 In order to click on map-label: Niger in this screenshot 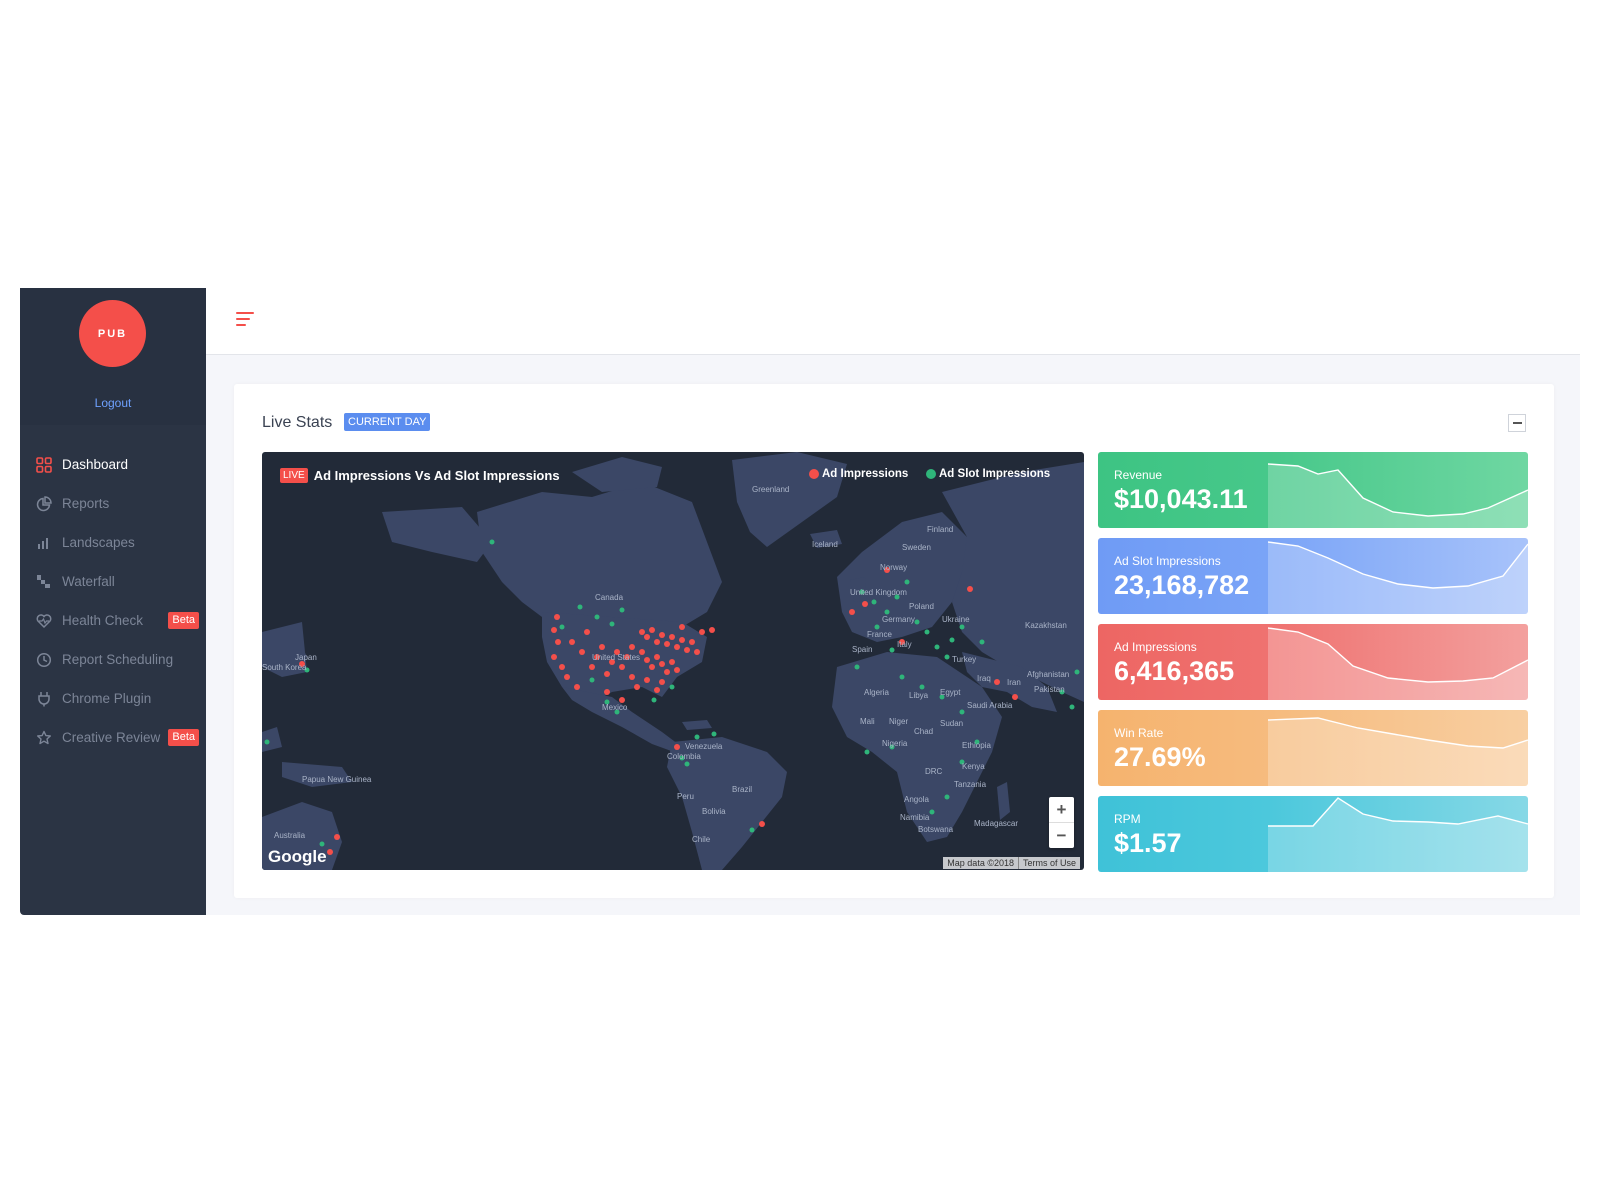, I will do `click(898, 721)`.